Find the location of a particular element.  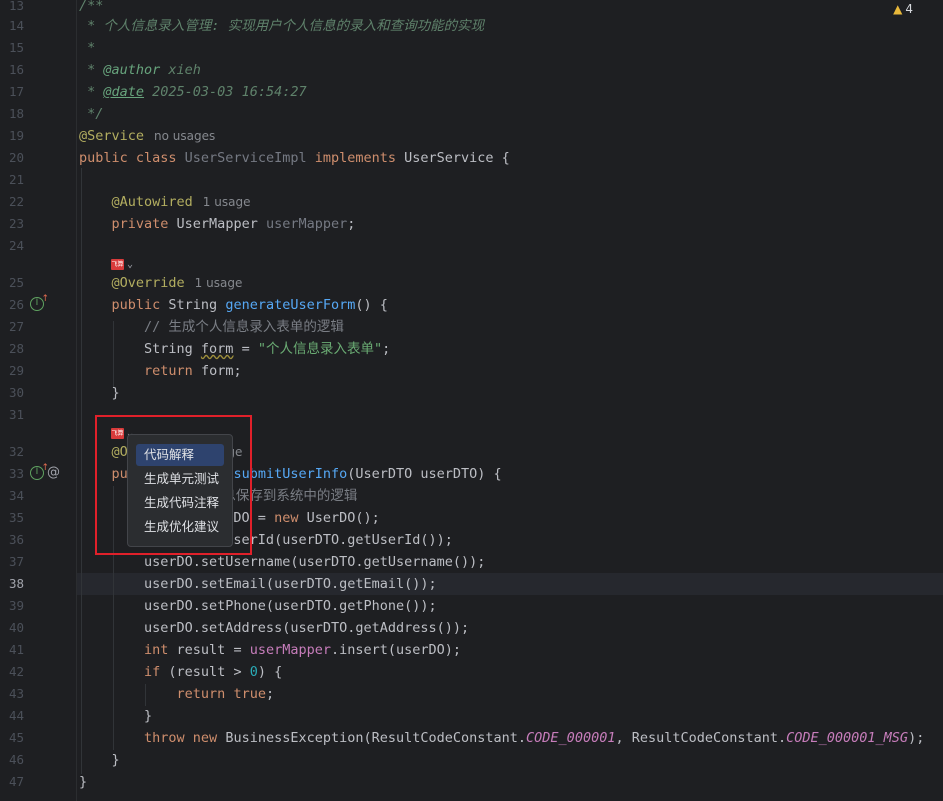

line-number: 33 is located at coordinates (12, 474).